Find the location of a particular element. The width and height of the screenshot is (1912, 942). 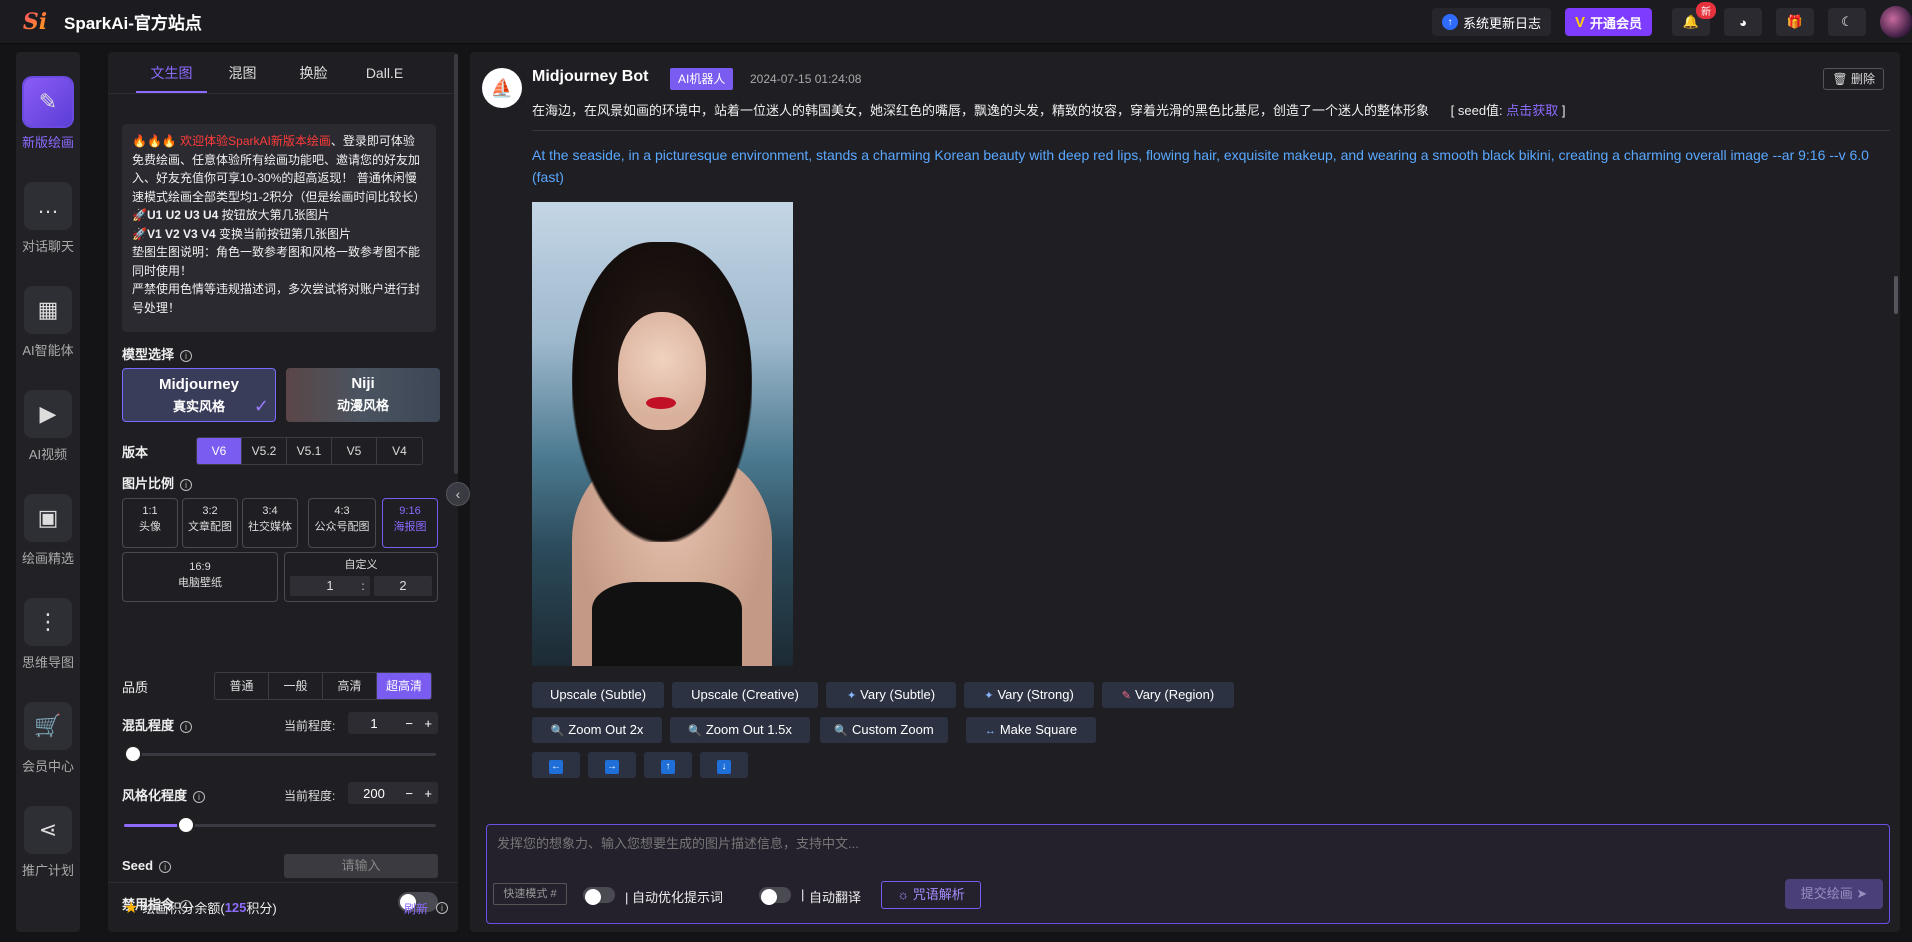

vary-region-button: ✎ Vary (Region) is located at coordinates (1168, 695).